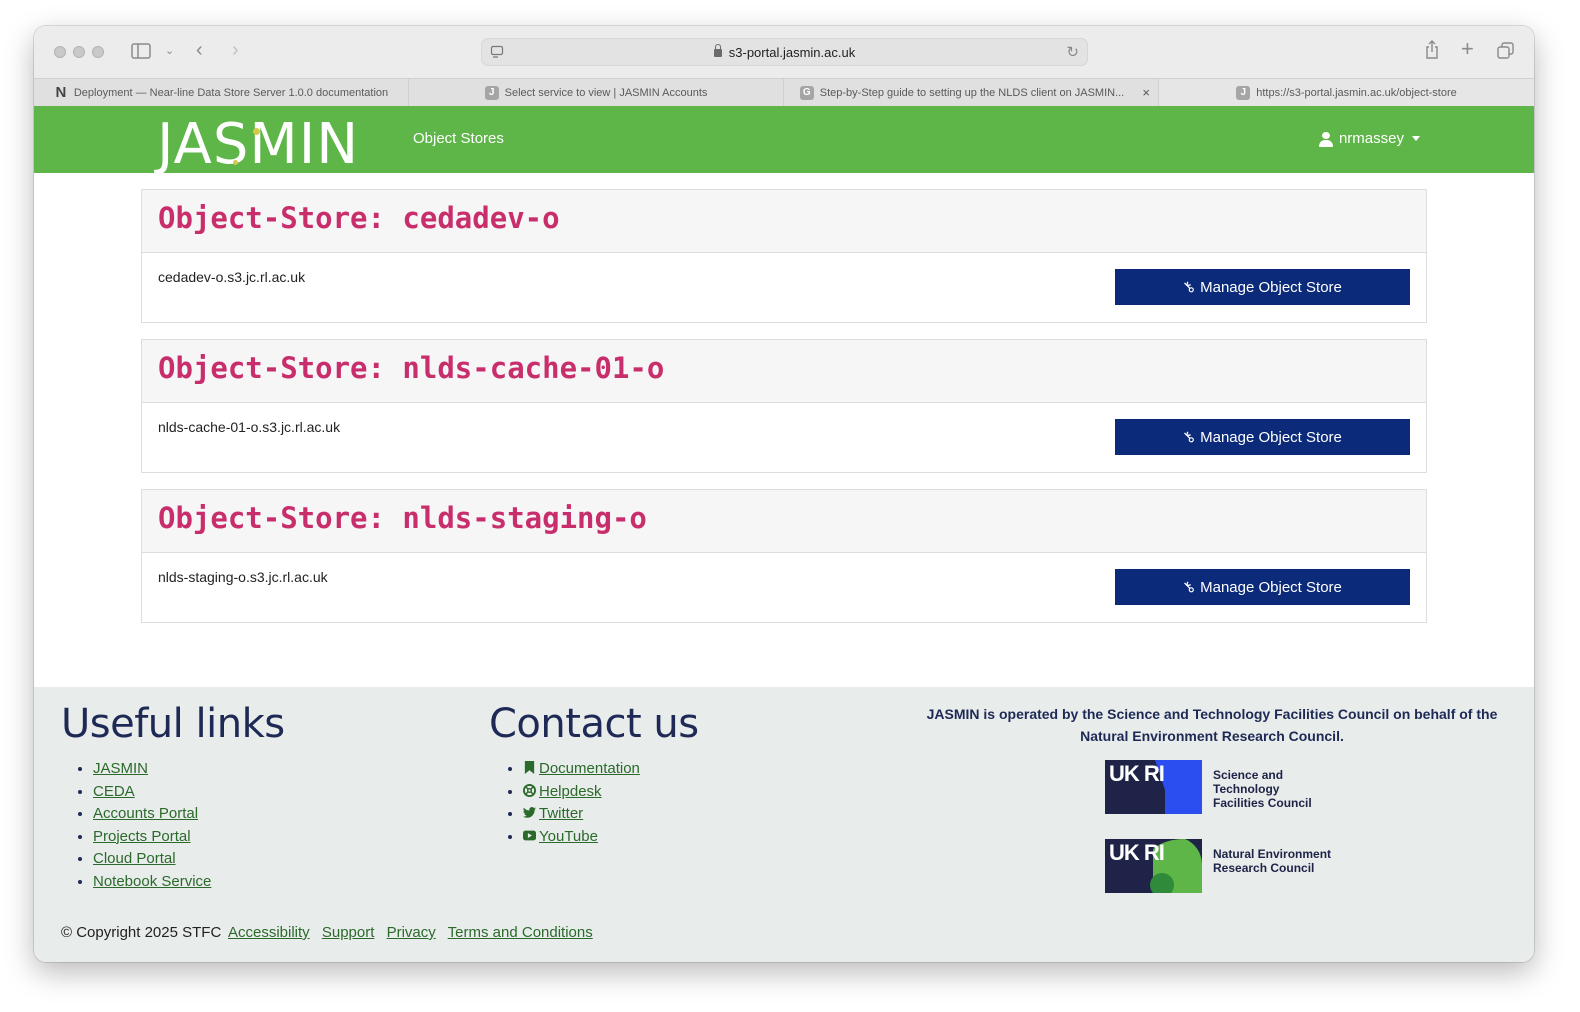 This screenshot has width=1580, height=1012. What do you see at coordinates (348, 932) in the screenshot?
I see `link-support: Support` at bounding box center [348, 932].